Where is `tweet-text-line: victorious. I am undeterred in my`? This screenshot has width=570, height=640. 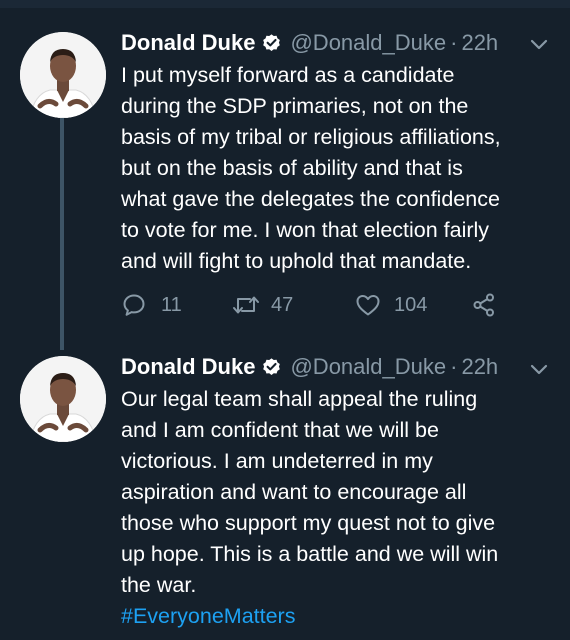 tweet-text-line: victorious. I am undeterred in my is located at coordinates (277, 461).